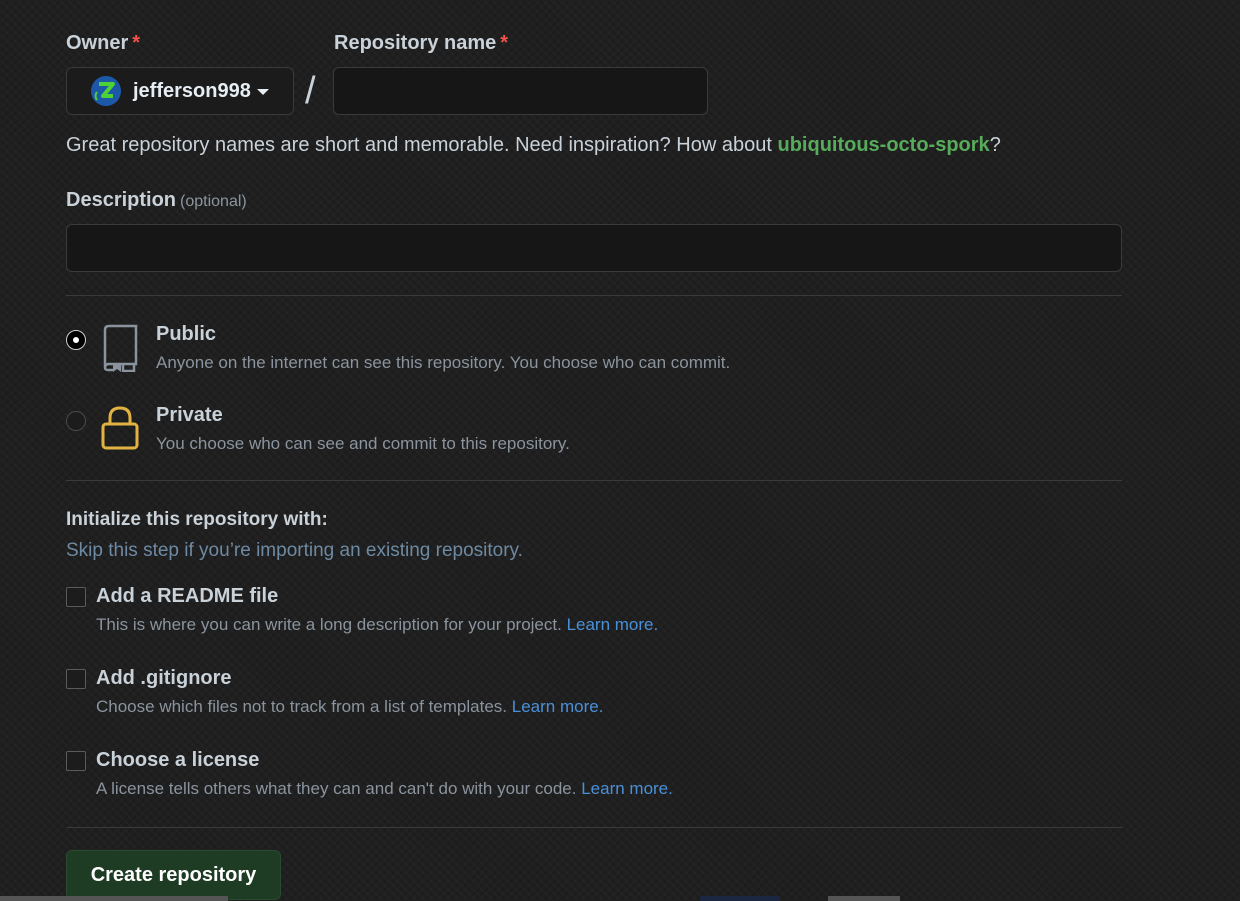  I want to click on owner-label: Owner *, so click(103, 43).